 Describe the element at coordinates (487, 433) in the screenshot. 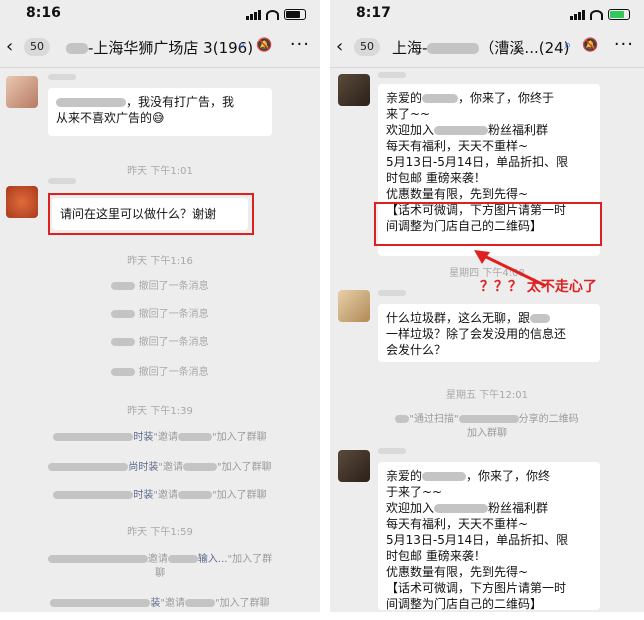

I see `system-message-cont: 加入群聊` at that location.